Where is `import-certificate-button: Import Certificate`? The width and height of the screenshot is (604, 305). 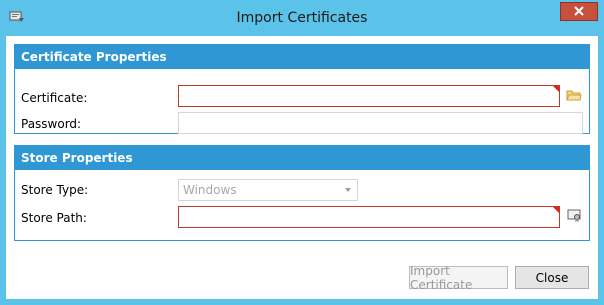
import-certificate-button: Import Certificate is located at coordinates (458, 278).